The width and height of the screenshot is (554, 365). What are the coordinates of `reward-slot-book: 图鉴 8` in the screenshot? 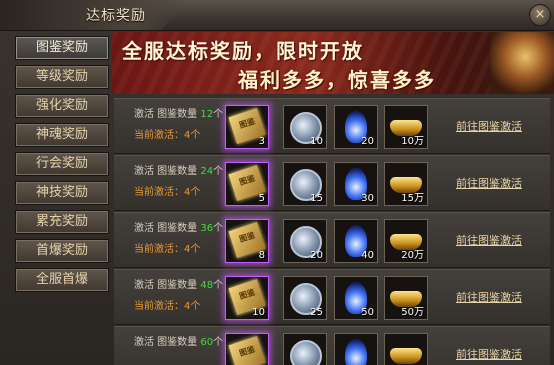 It's located at (247, 241).